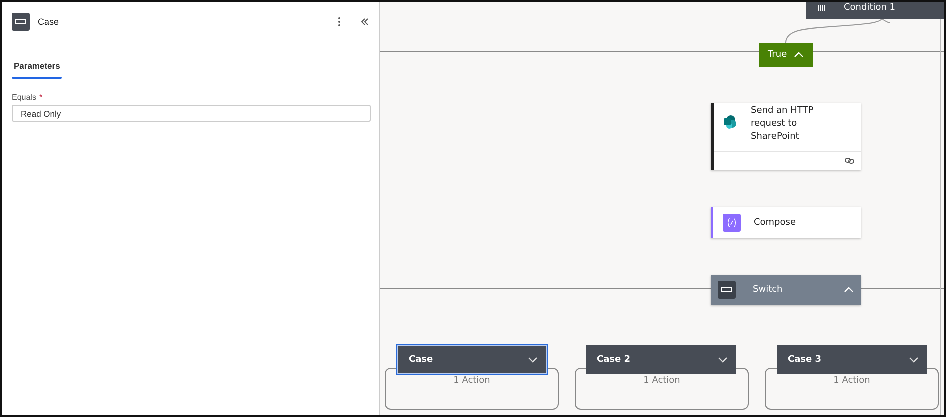 The width and height of the screenshot is (946, 417). What do you see at coordinates (852, 359) in the screenshot?
I see `case-header: Case 3` at bounding box center [852, 359].